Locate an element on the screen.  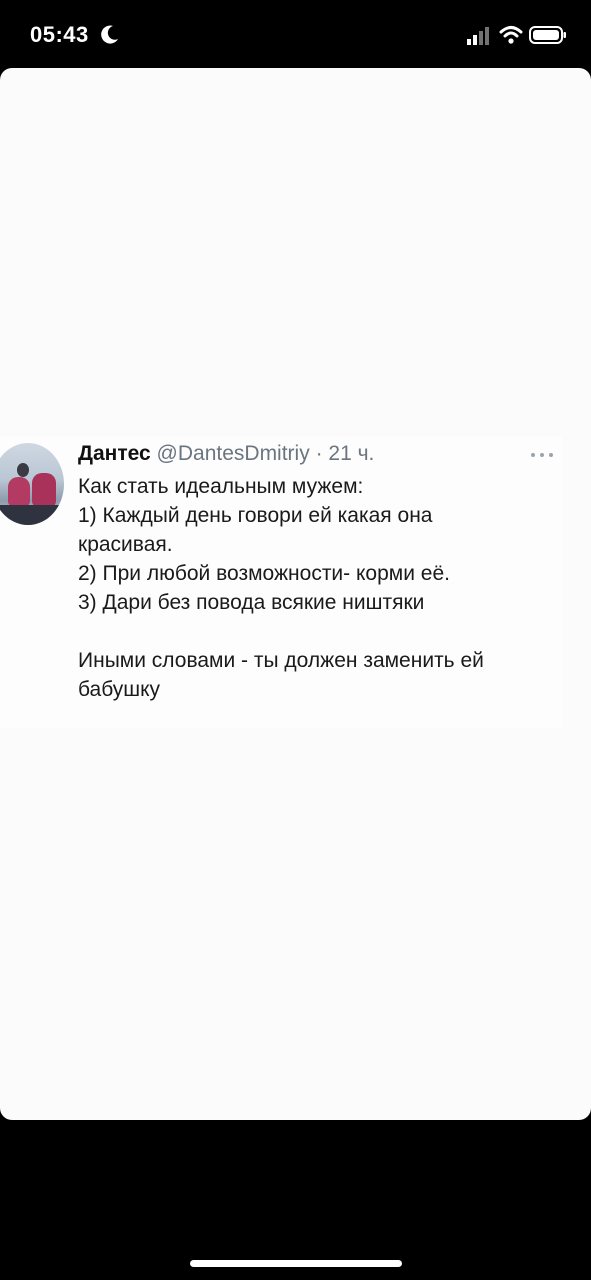
avatar-ground is located at coordinates (32, 515).